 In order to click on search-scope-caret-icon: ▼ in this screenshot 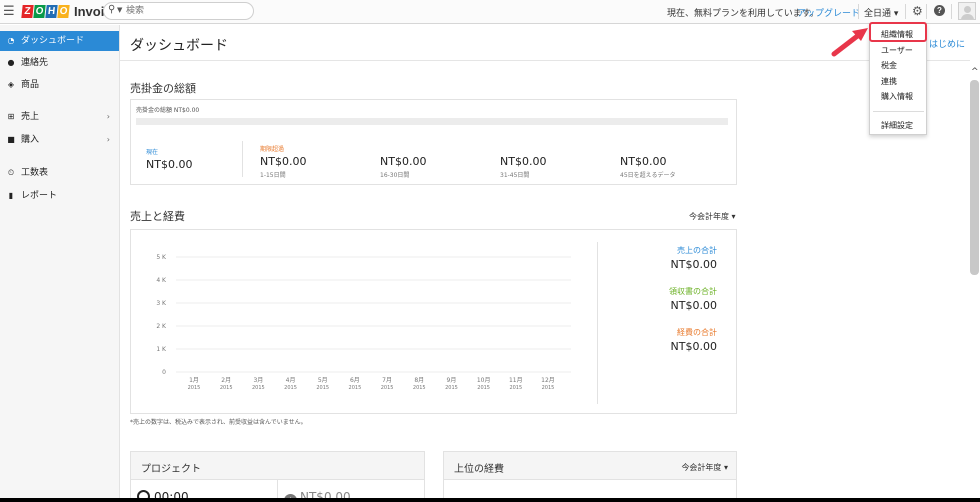, I will do `click(119, 10)`.